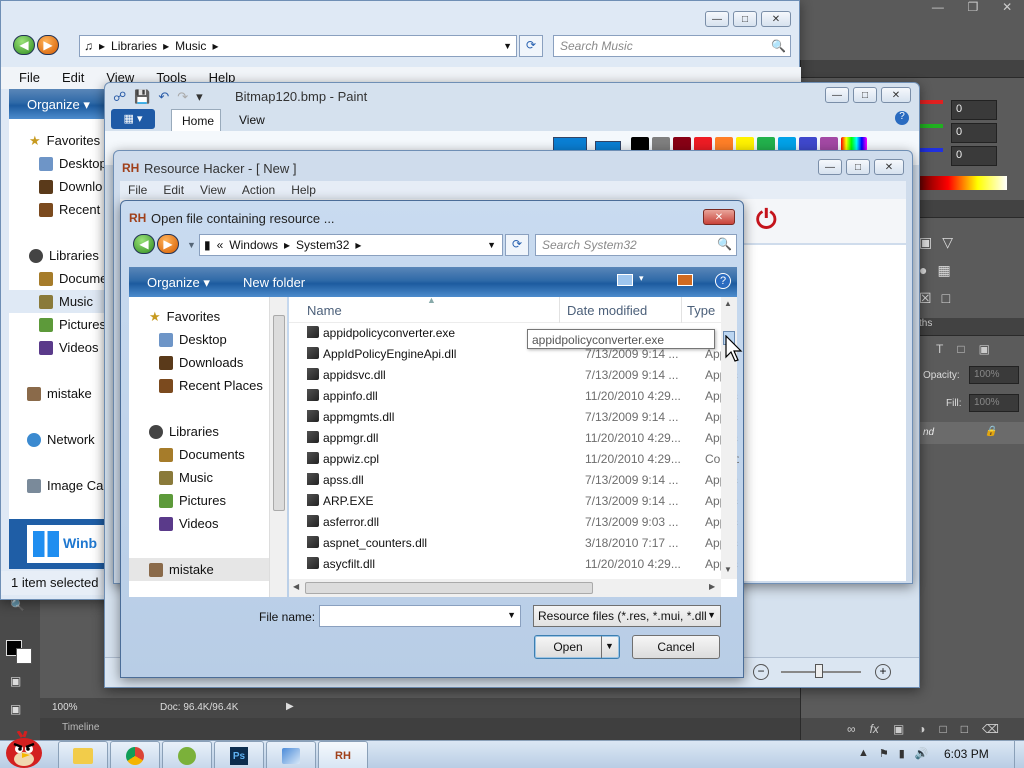  Describe the element at coordinates (531, 46) in the screenshot. I see `explorer-refresh-icon: ⟳` at that location.